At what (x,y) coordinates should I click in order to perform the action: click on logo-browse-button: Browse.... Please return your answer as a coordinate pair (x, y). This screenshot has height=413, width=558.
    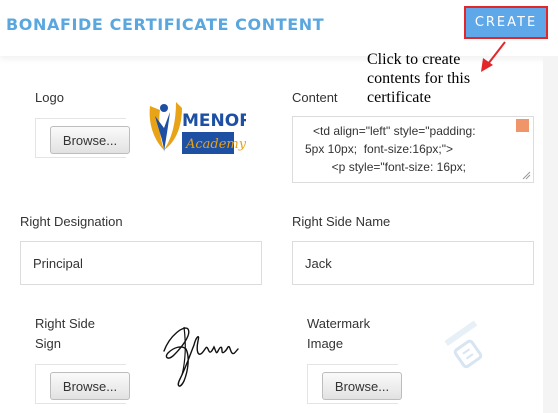
    Looking at the image, I should click on (90, 140).